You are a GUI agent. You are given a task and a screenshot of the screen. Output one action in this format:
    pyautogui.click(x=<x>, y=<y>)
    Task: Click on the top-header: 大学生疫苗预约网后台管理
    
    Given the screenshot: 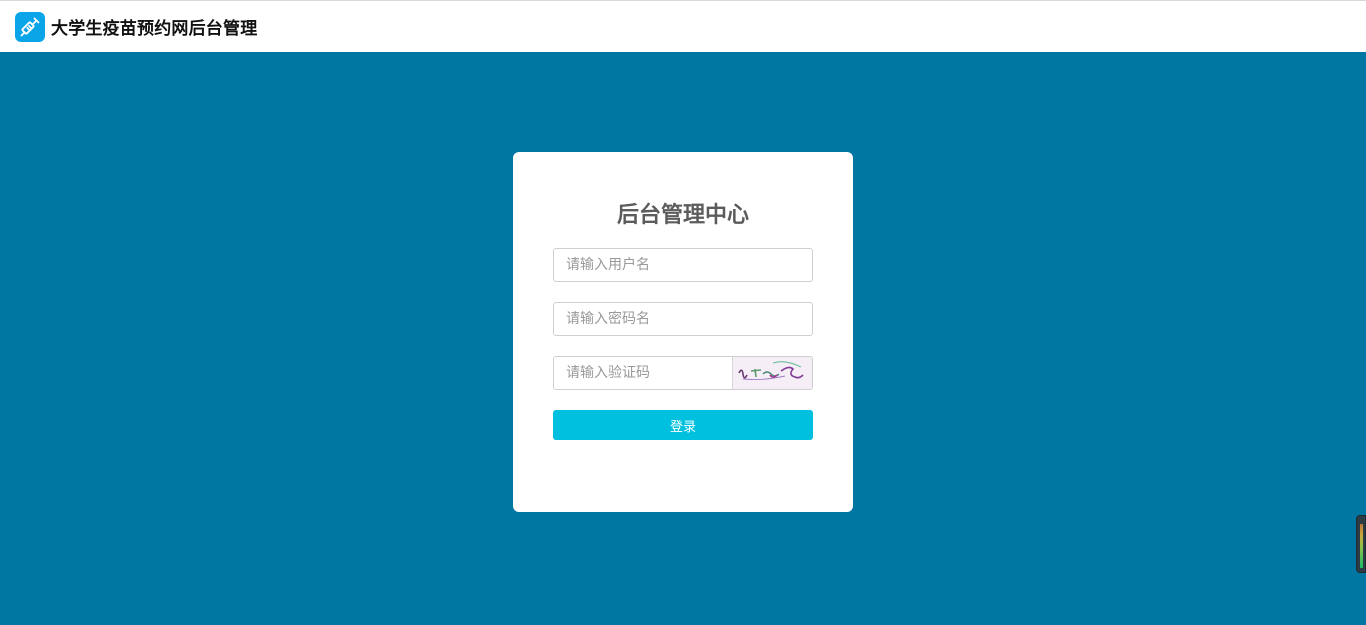 What is the action you would take?
    pyautogui.click(x=683, y=26)
    